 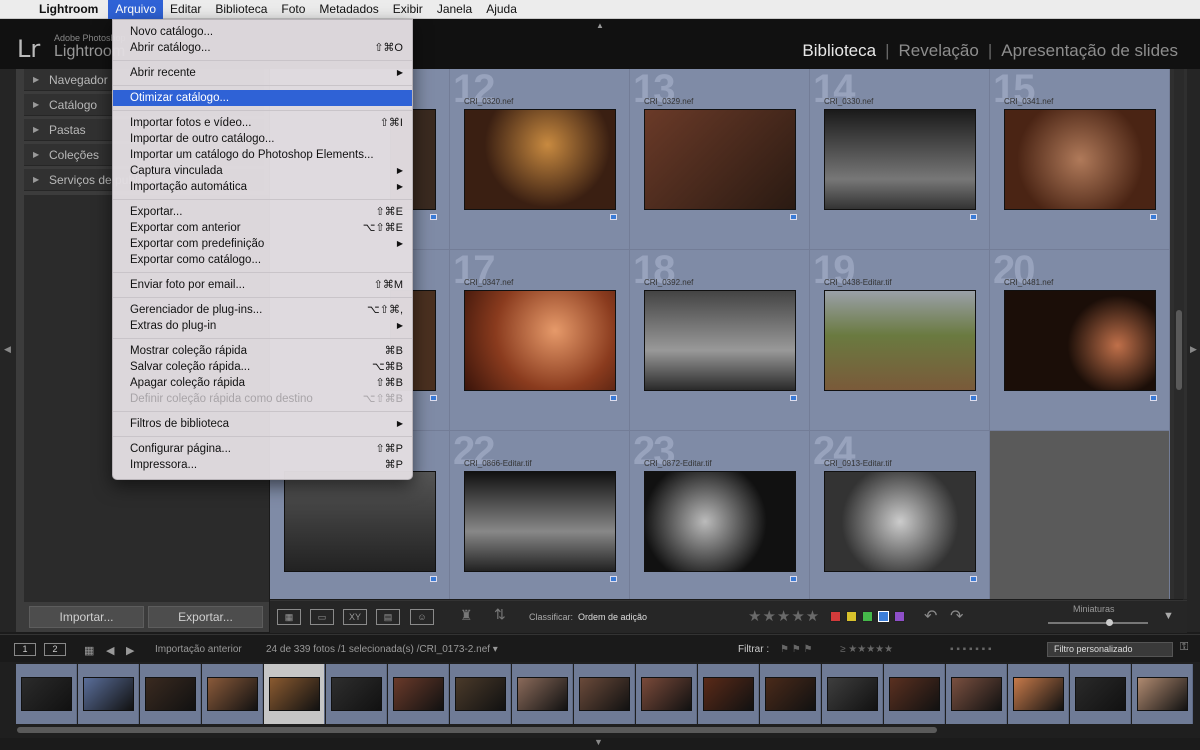 What do you see at coordinates (970, 649) in the screenshot?
I see `color-filter-icons: ▪ ▪ ▪ ▪ ▪ ▪ ▪` at bounding box center [970, 649].